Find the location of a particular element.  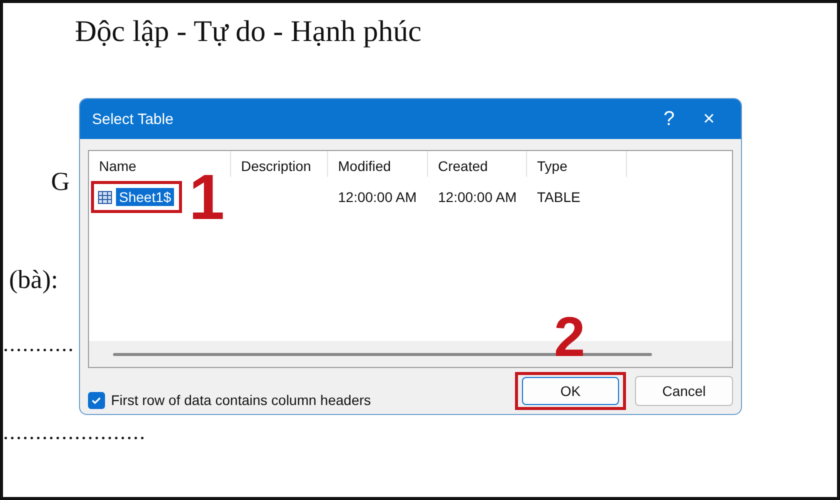

table-icon is located at coordinates (105, 197).